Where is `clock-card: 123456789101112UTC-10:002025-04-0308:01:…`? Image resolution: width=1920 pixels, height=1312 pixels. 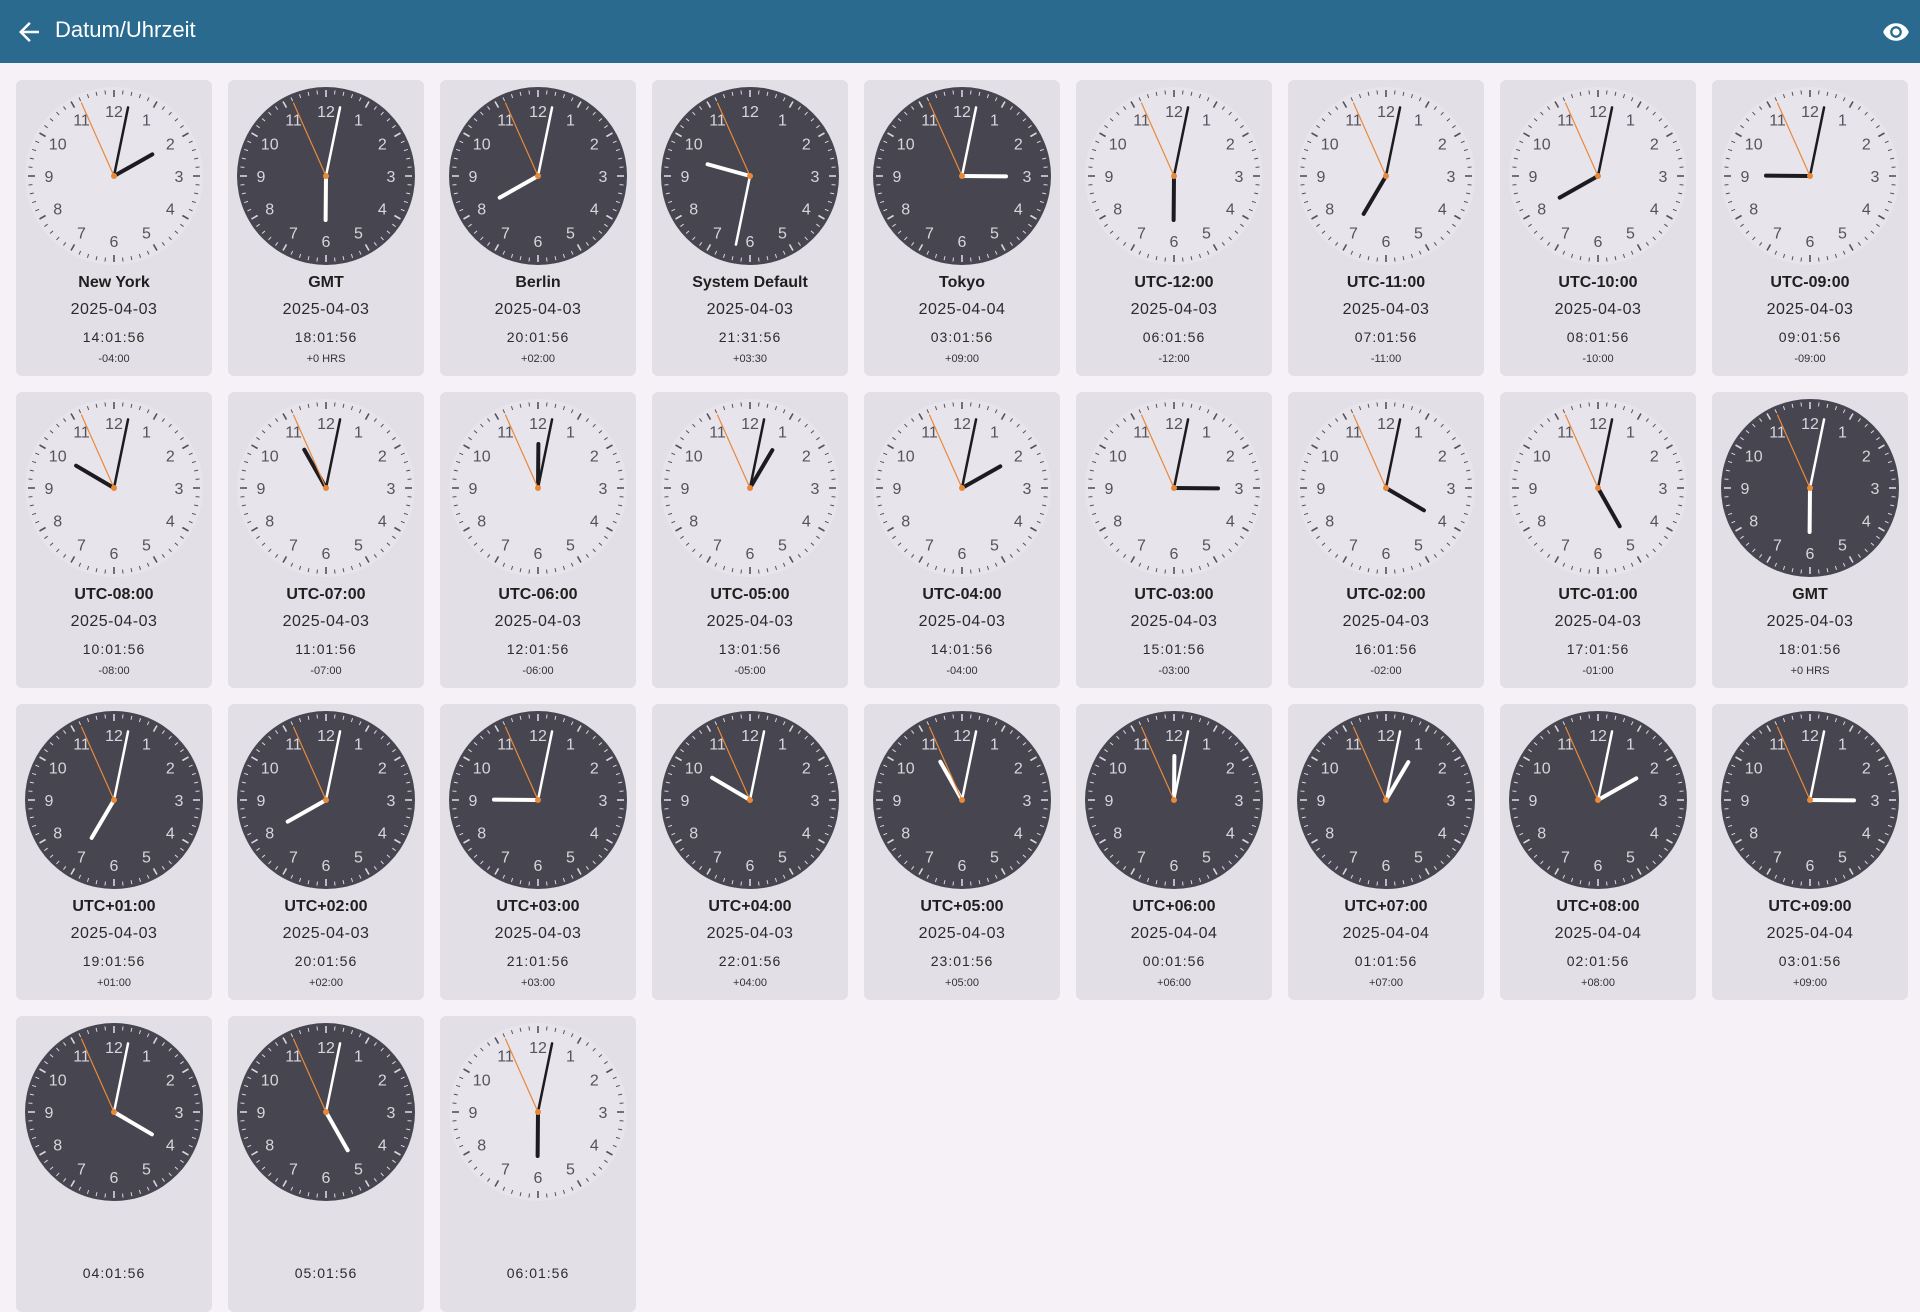 clock-card: 123456789101112UTC-10:002025-04-0308:01:… is located at coordinates (1598, 228).